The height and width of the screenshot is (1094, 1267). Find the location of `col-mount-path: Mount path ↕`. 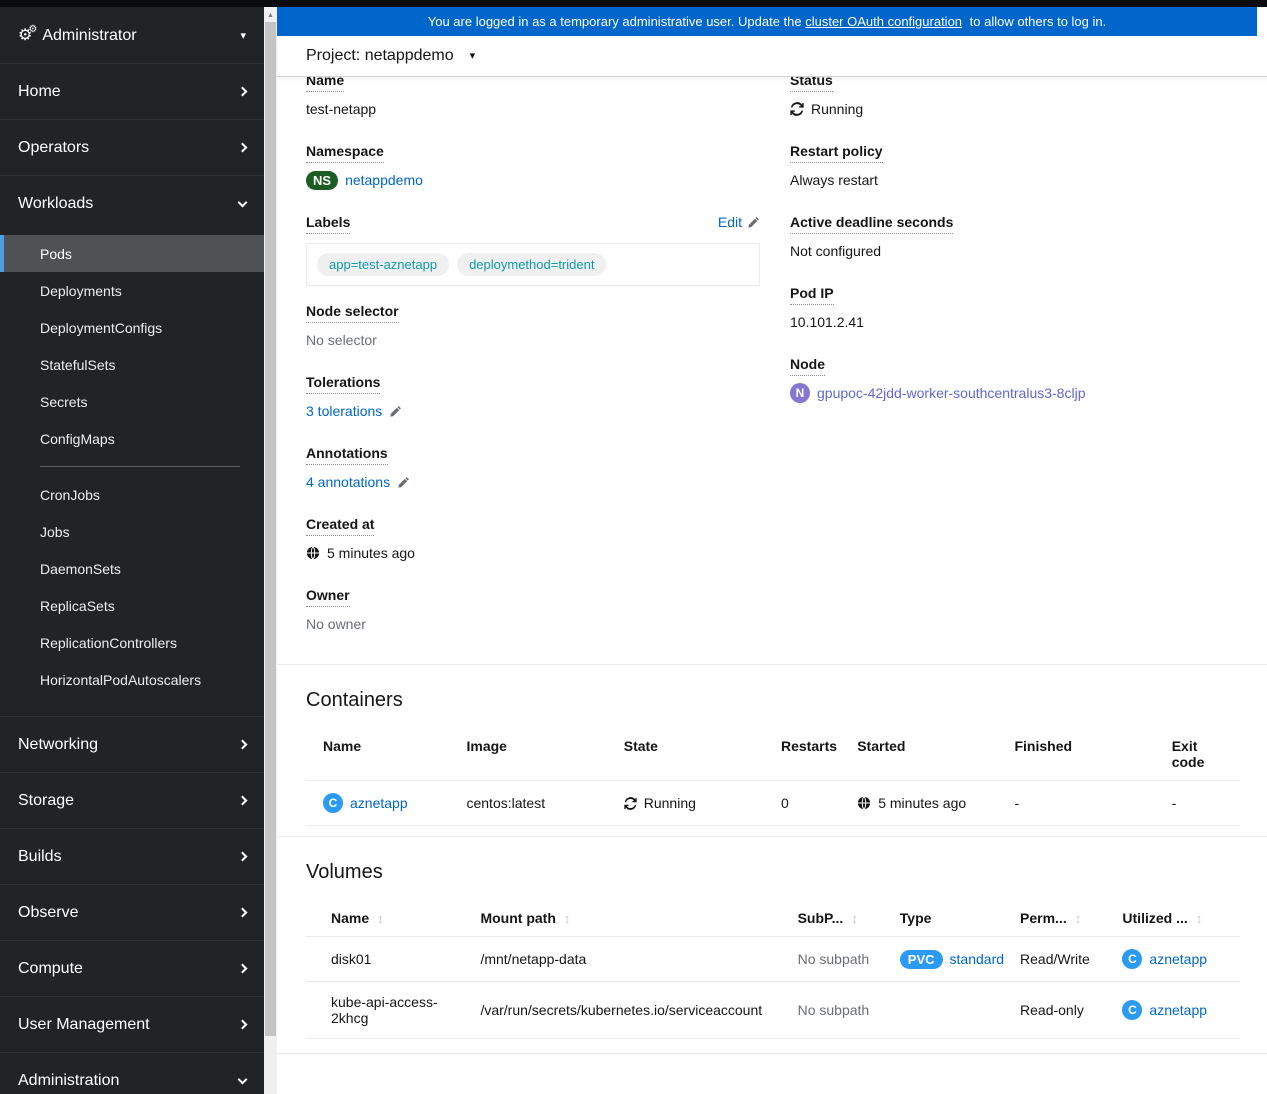

col-mount-path: Mount path ↕ is located at coordinates (630, 918).